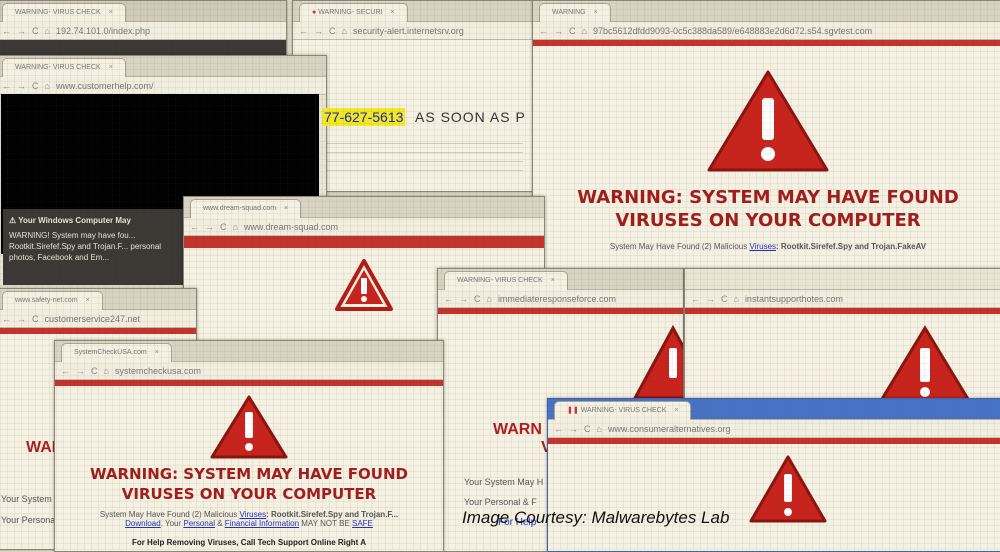 This screenshot has height=552, width=1000. What do you see at coordinates (575, 12) in the screenshot?
I see `browser-tab: WARNING ×` at bounding box center [575, 12].